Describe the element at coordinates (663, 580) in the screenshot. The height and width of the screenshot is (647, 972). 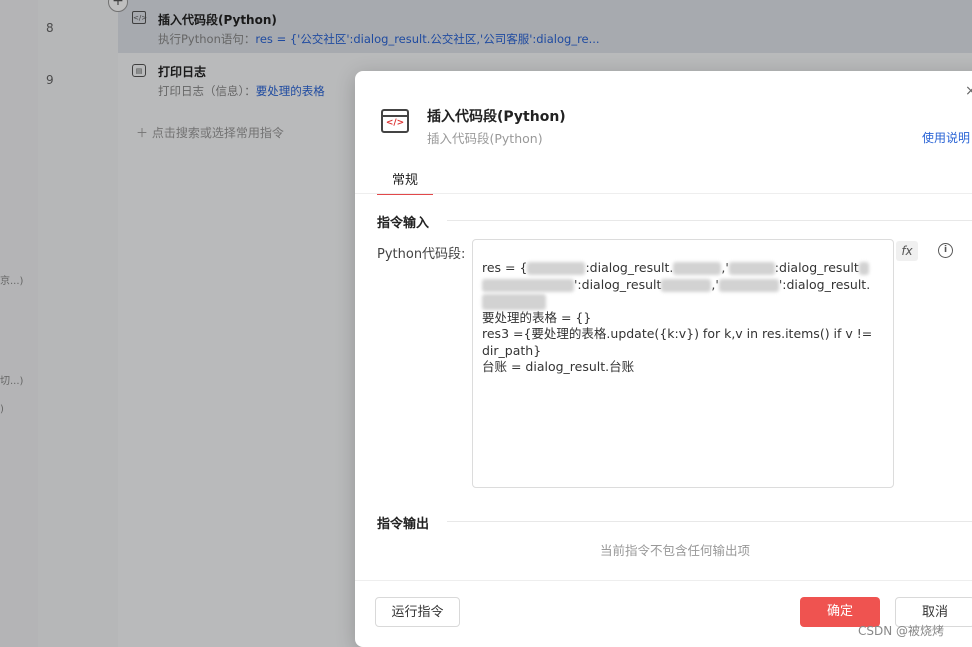
I see `footer-divider` at that location.